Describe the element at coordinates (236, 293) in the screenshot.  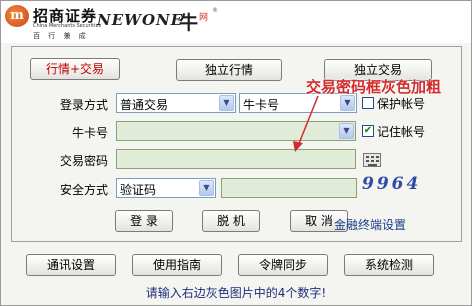
I see `status-hint: 请输入右边灰色图片中的4个数字!` at that location.